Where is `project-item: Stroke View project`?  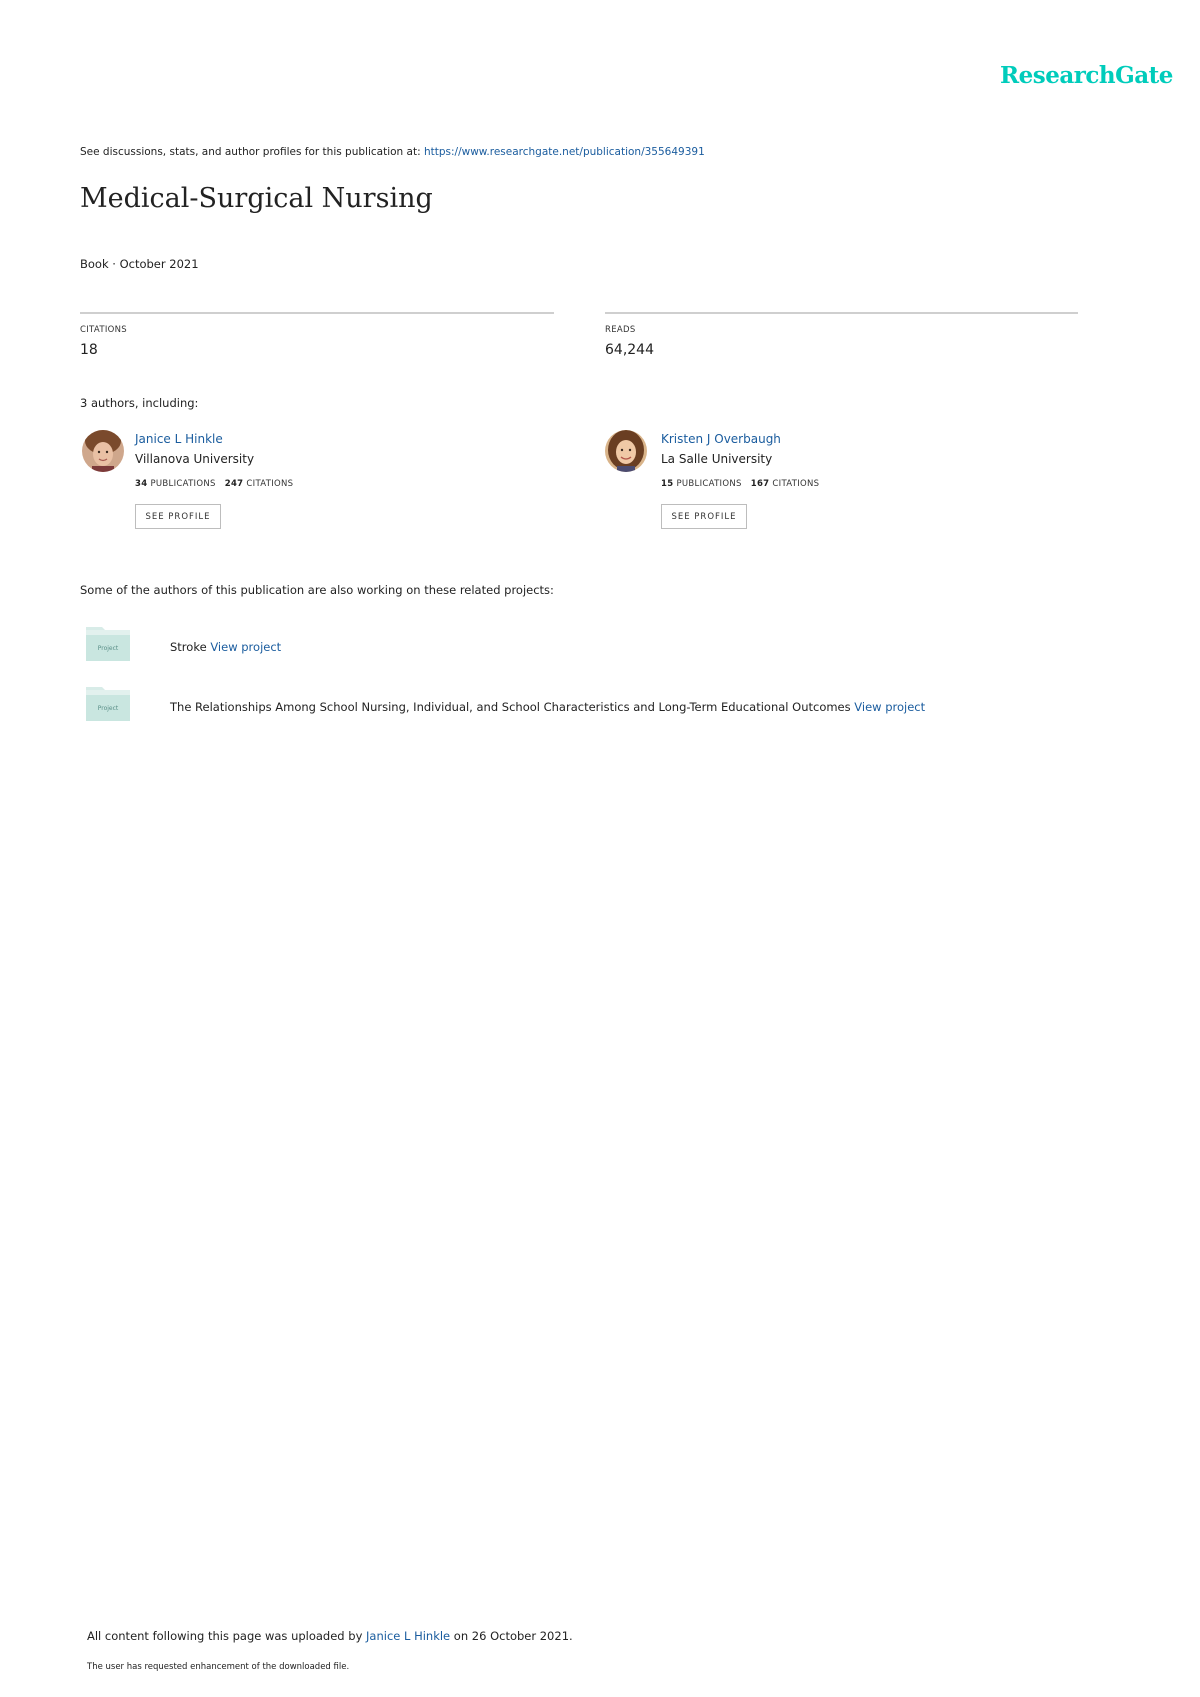
project-item: Stroke View project is located at coordinates (225, 647).